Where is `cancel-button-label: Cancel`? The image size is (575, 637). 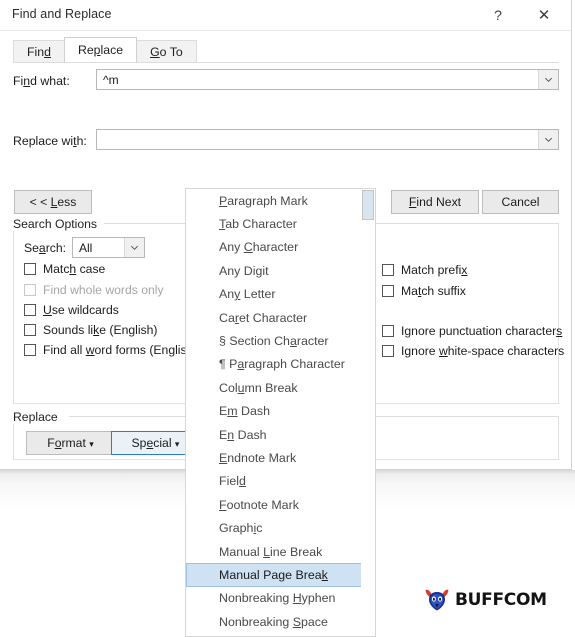 cancel-button-label: Cancel is located at coordinates (520, 202).